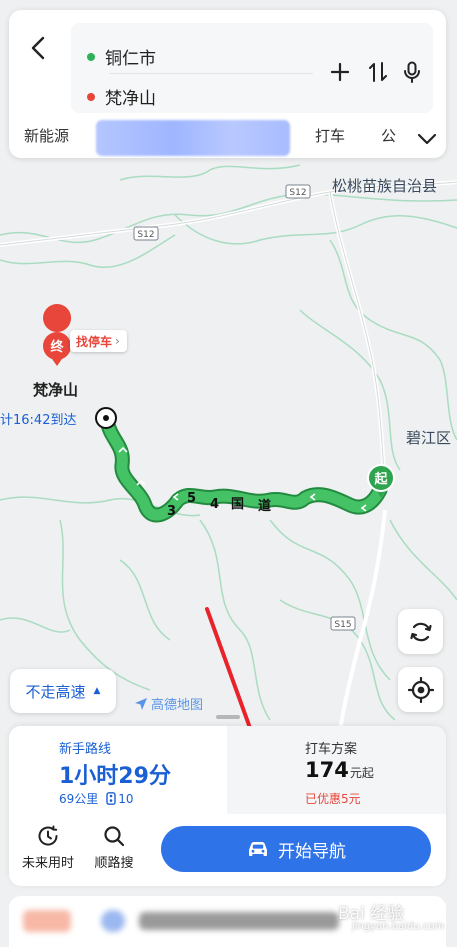  I want to click on panel-drag-handle, so click(228, 717).